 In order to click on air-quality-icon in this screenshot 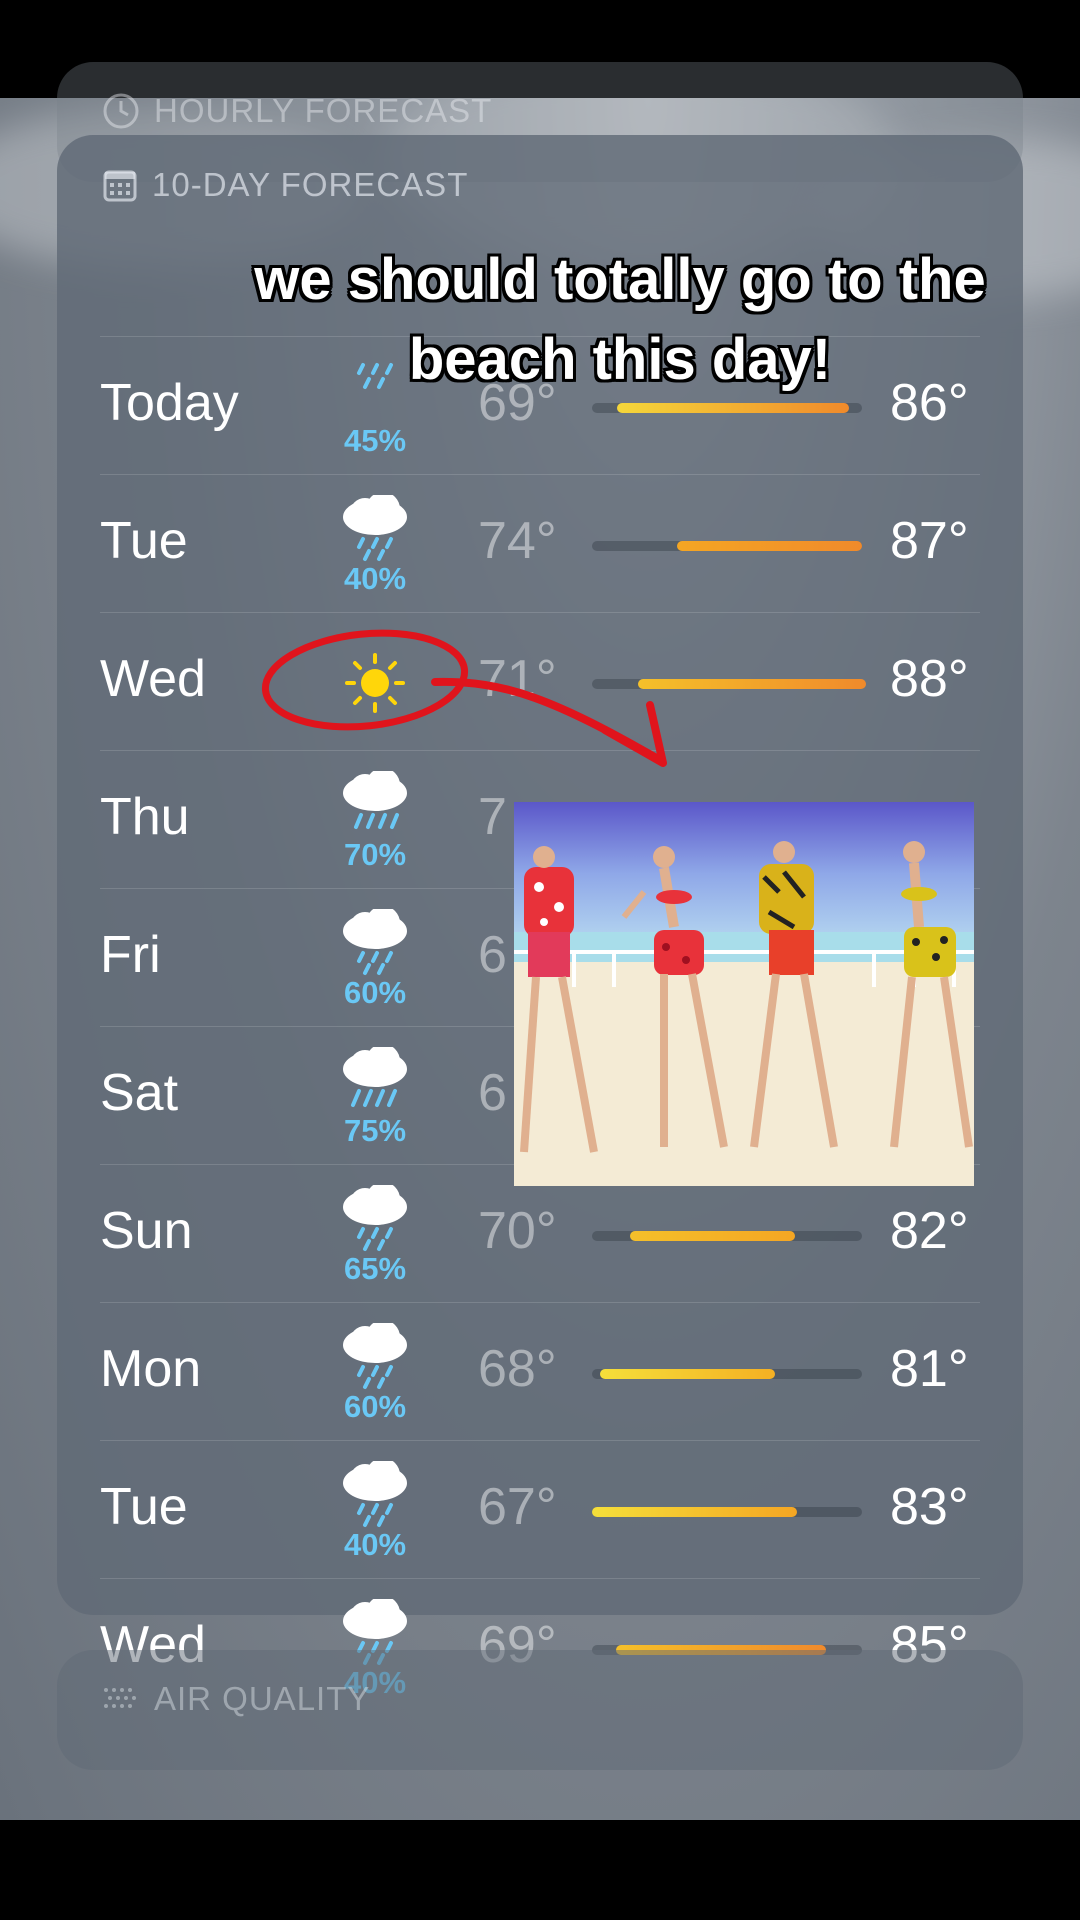, I will do `click(120, 1698)`.